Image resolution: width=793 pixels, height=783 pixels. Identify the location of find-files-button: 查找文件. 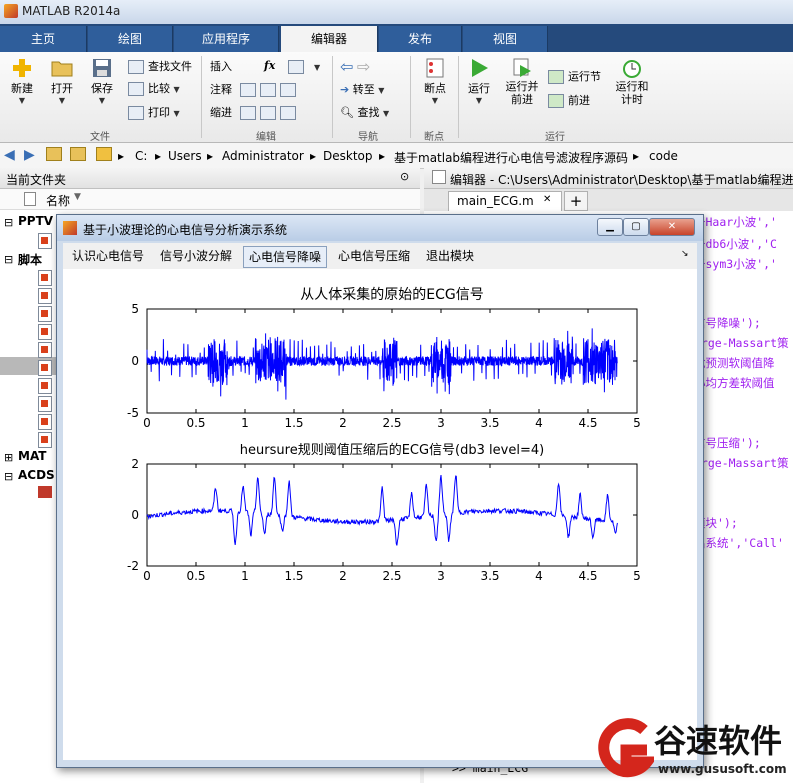
(160, 67).